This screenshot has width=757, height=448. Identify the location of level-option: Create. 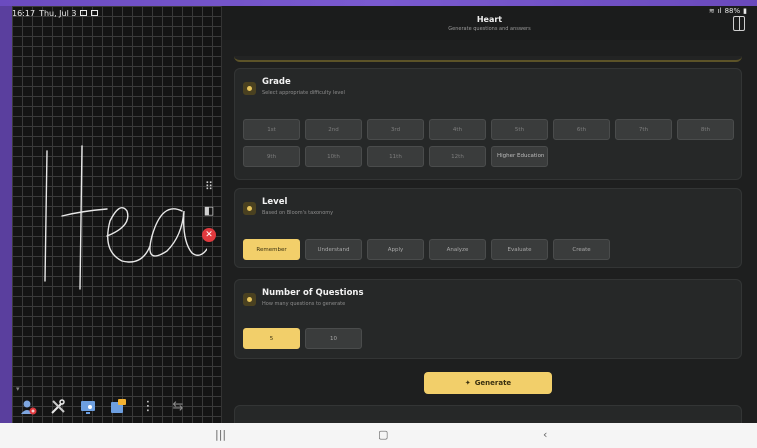
(581, 249).